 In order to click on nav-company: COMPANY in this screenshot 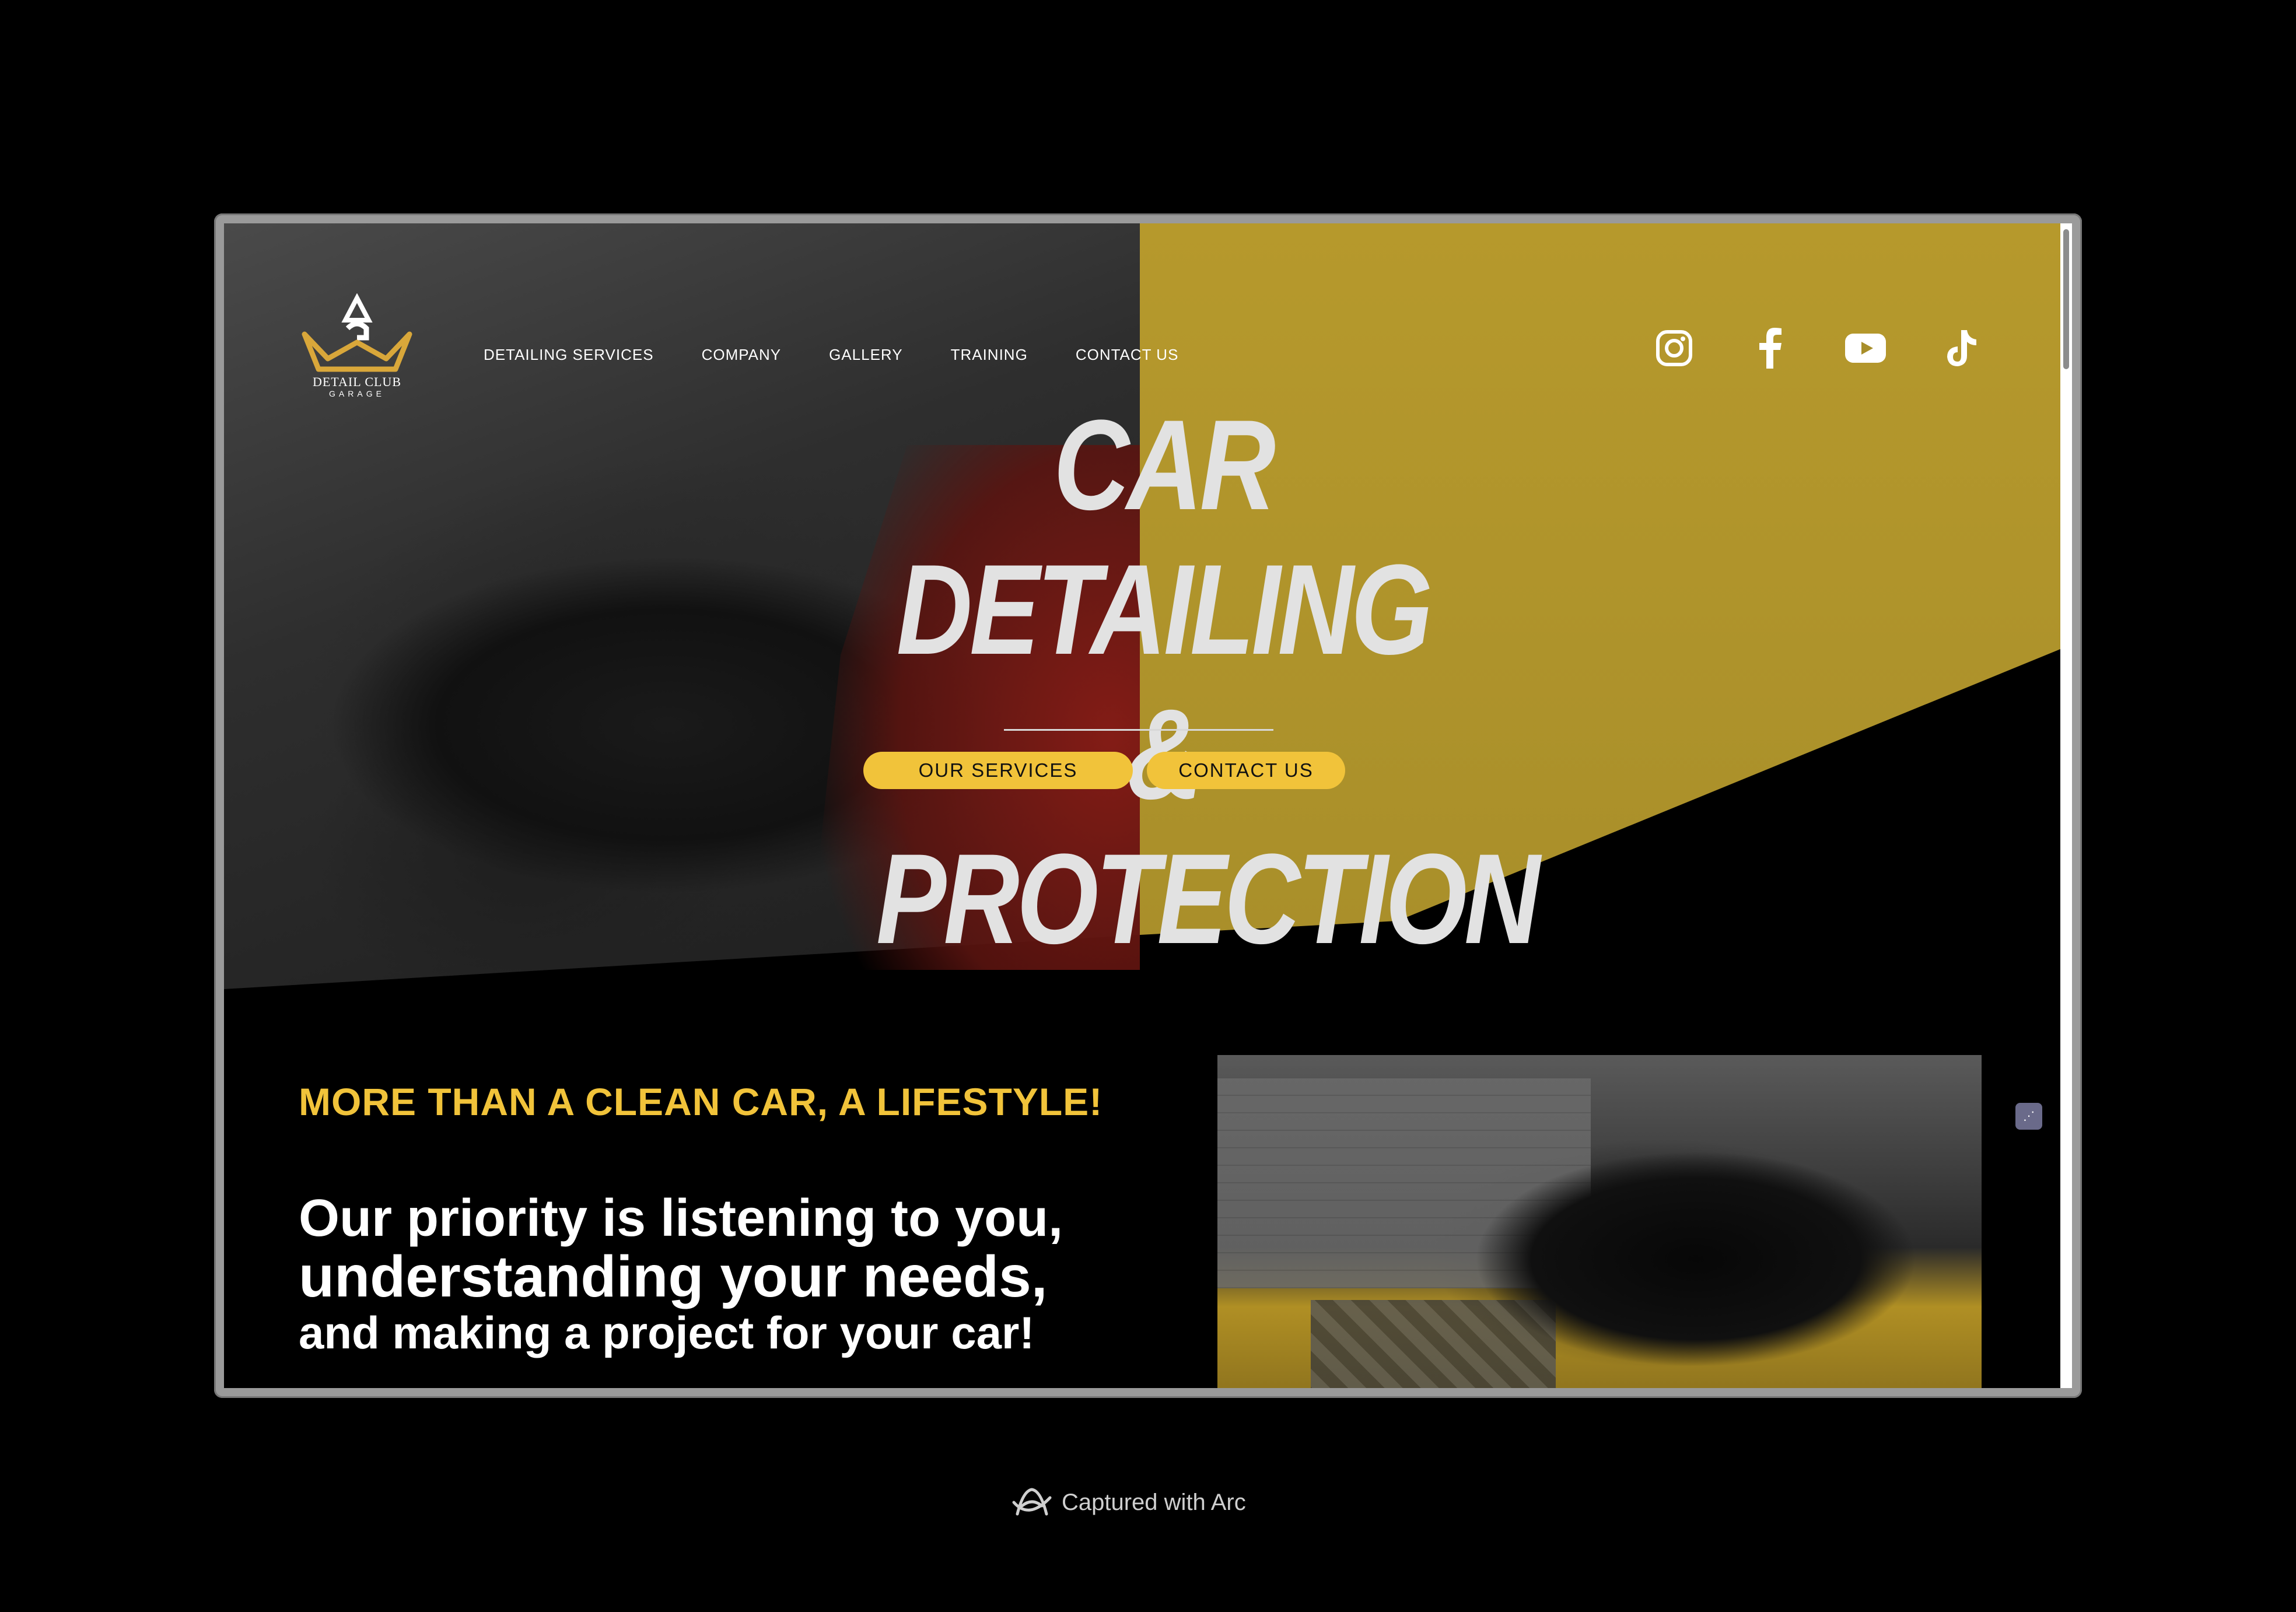, I will do `click(742, 355)`.